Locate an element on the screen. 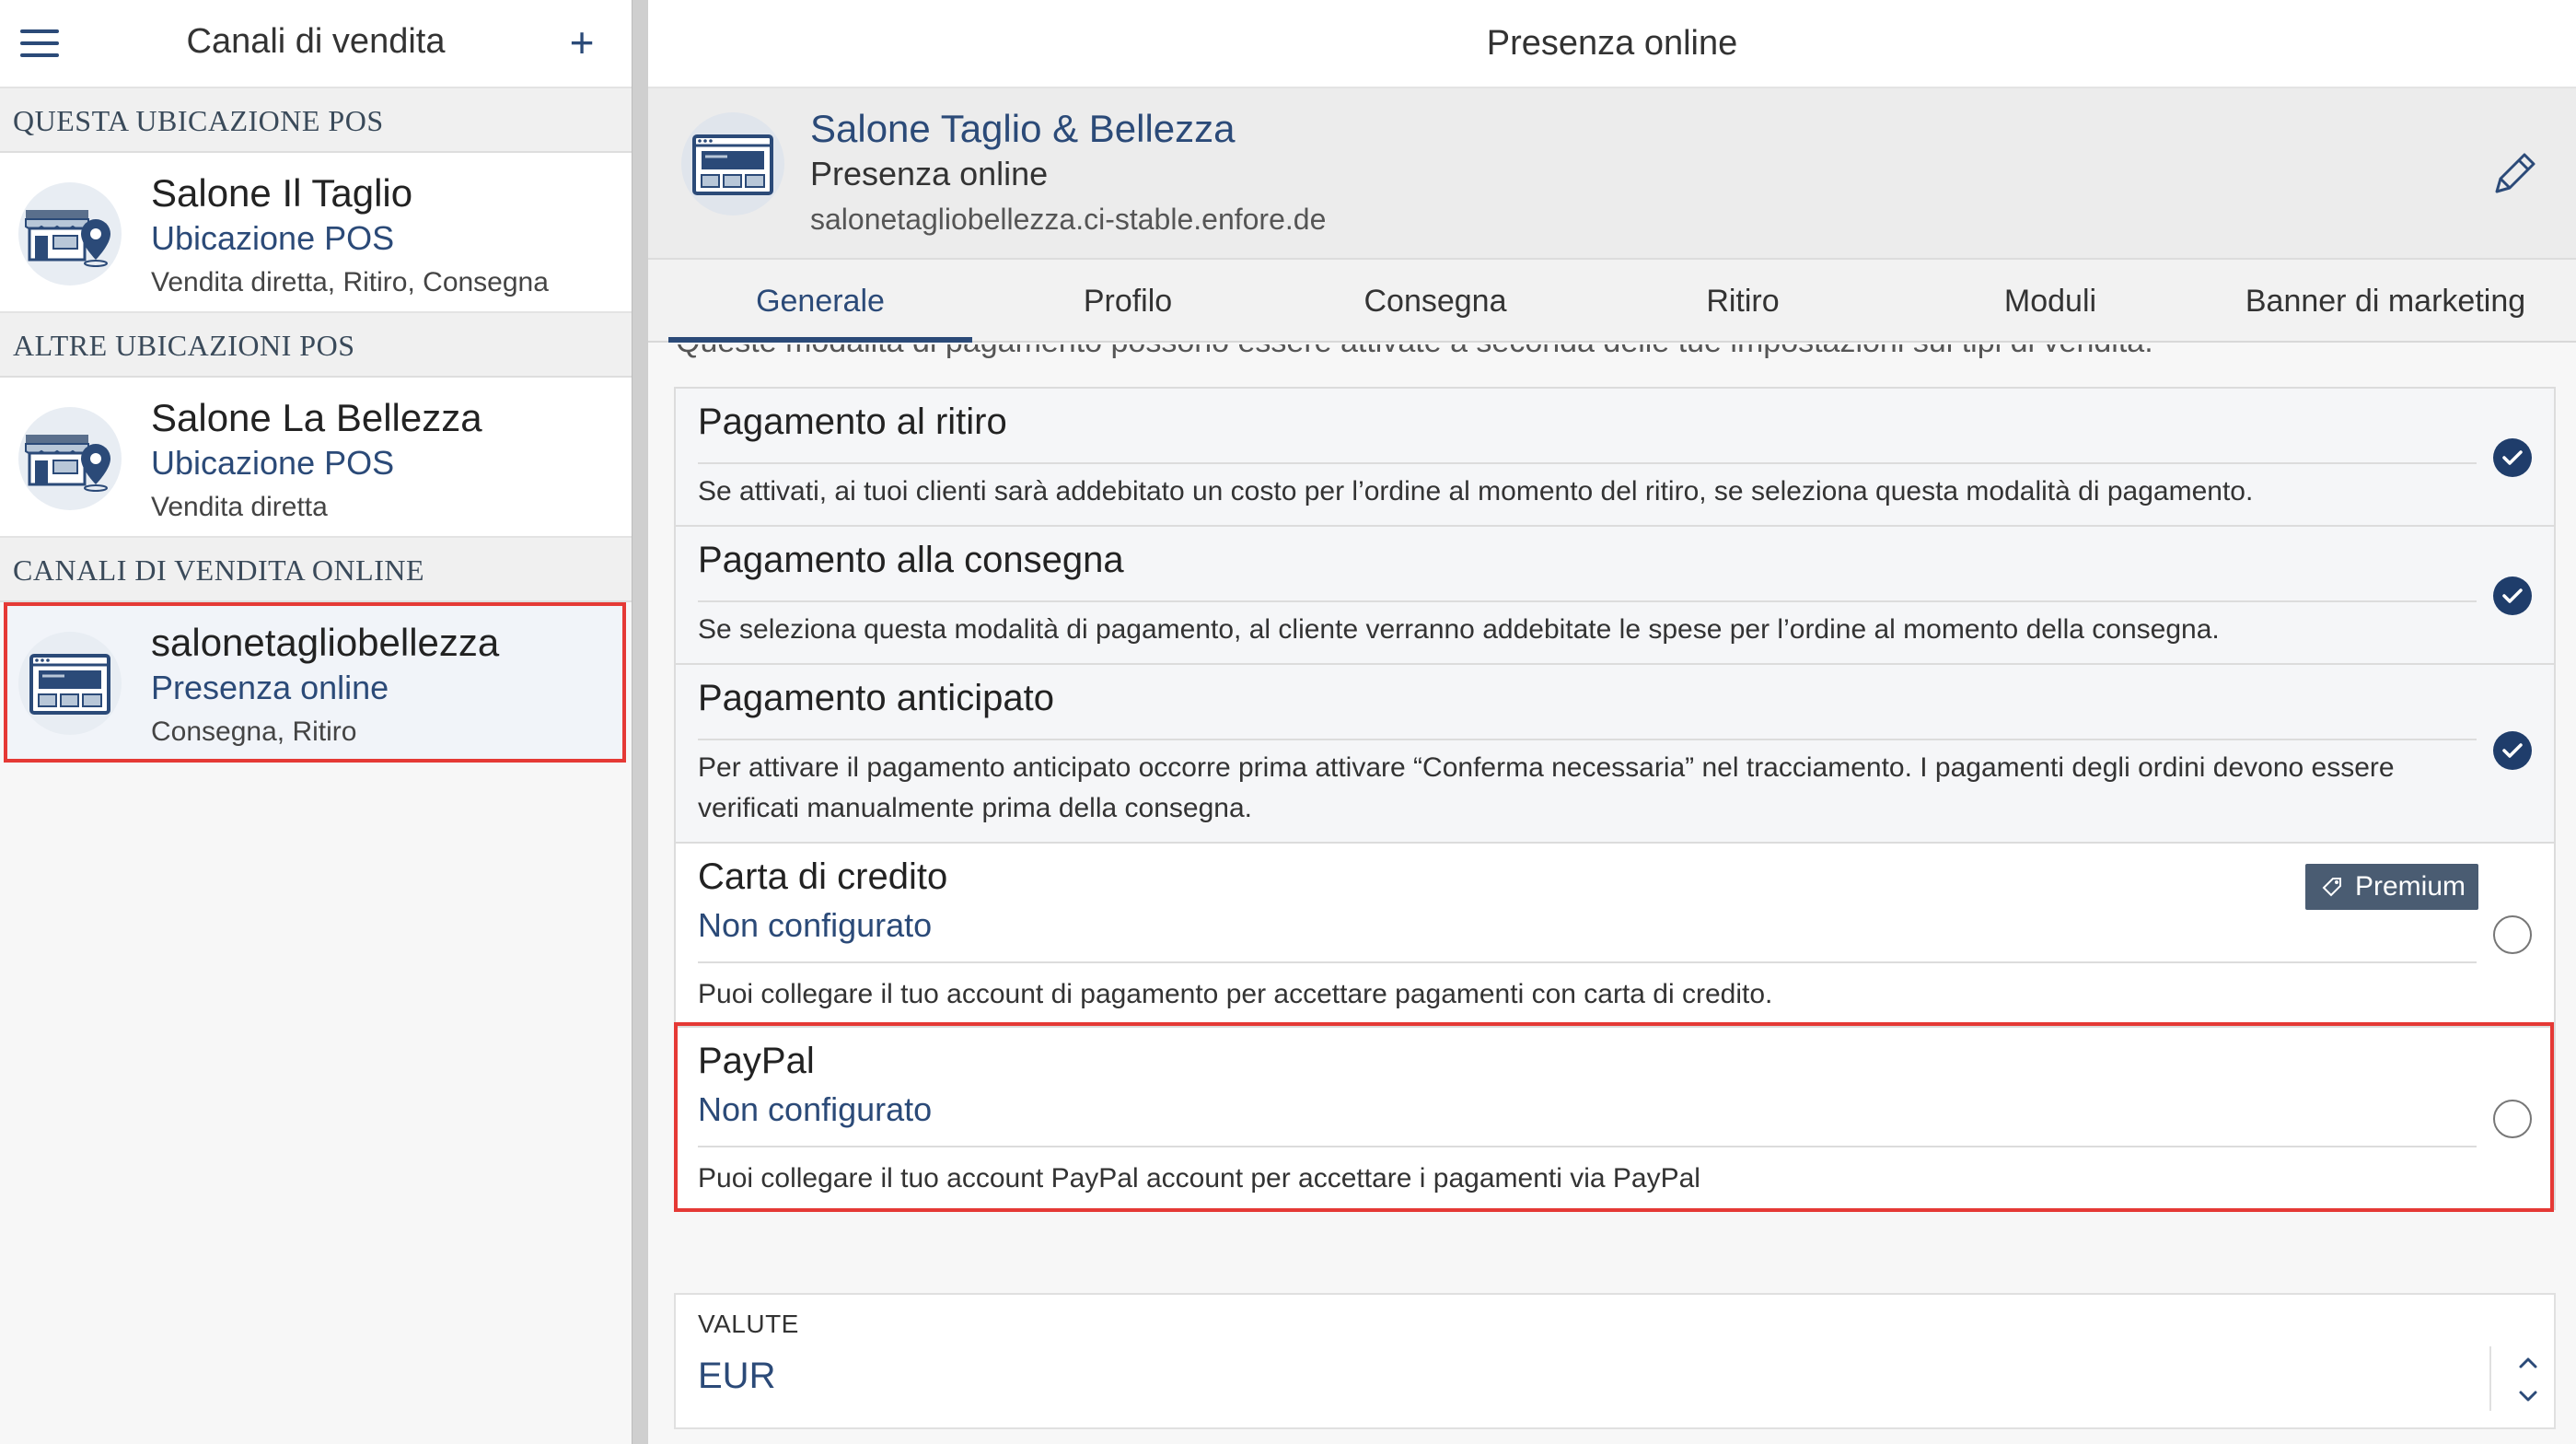 The height and width of the screenshot is (1444, 2576). channel-name: salonetagliobellezza is located at coordinates (325, 642).